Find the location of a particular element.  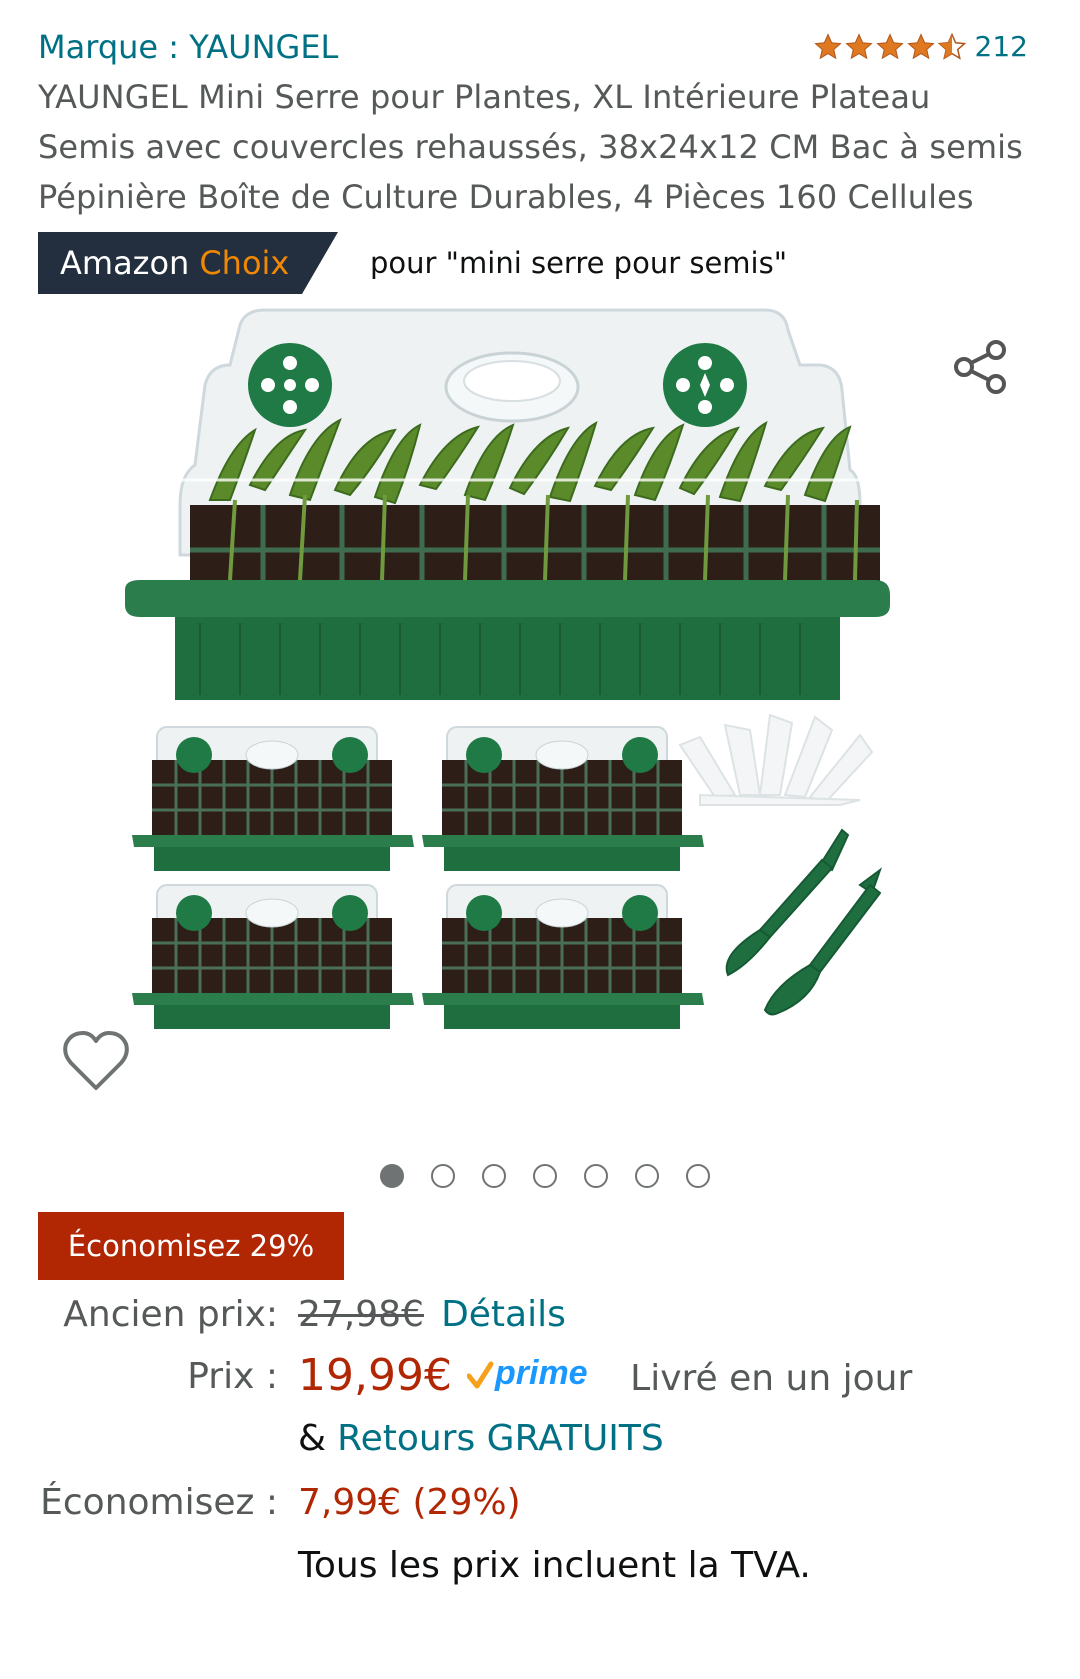

tax-note-row: Tous les prix incluent la TVA. is located at coordinates (554, 1565).